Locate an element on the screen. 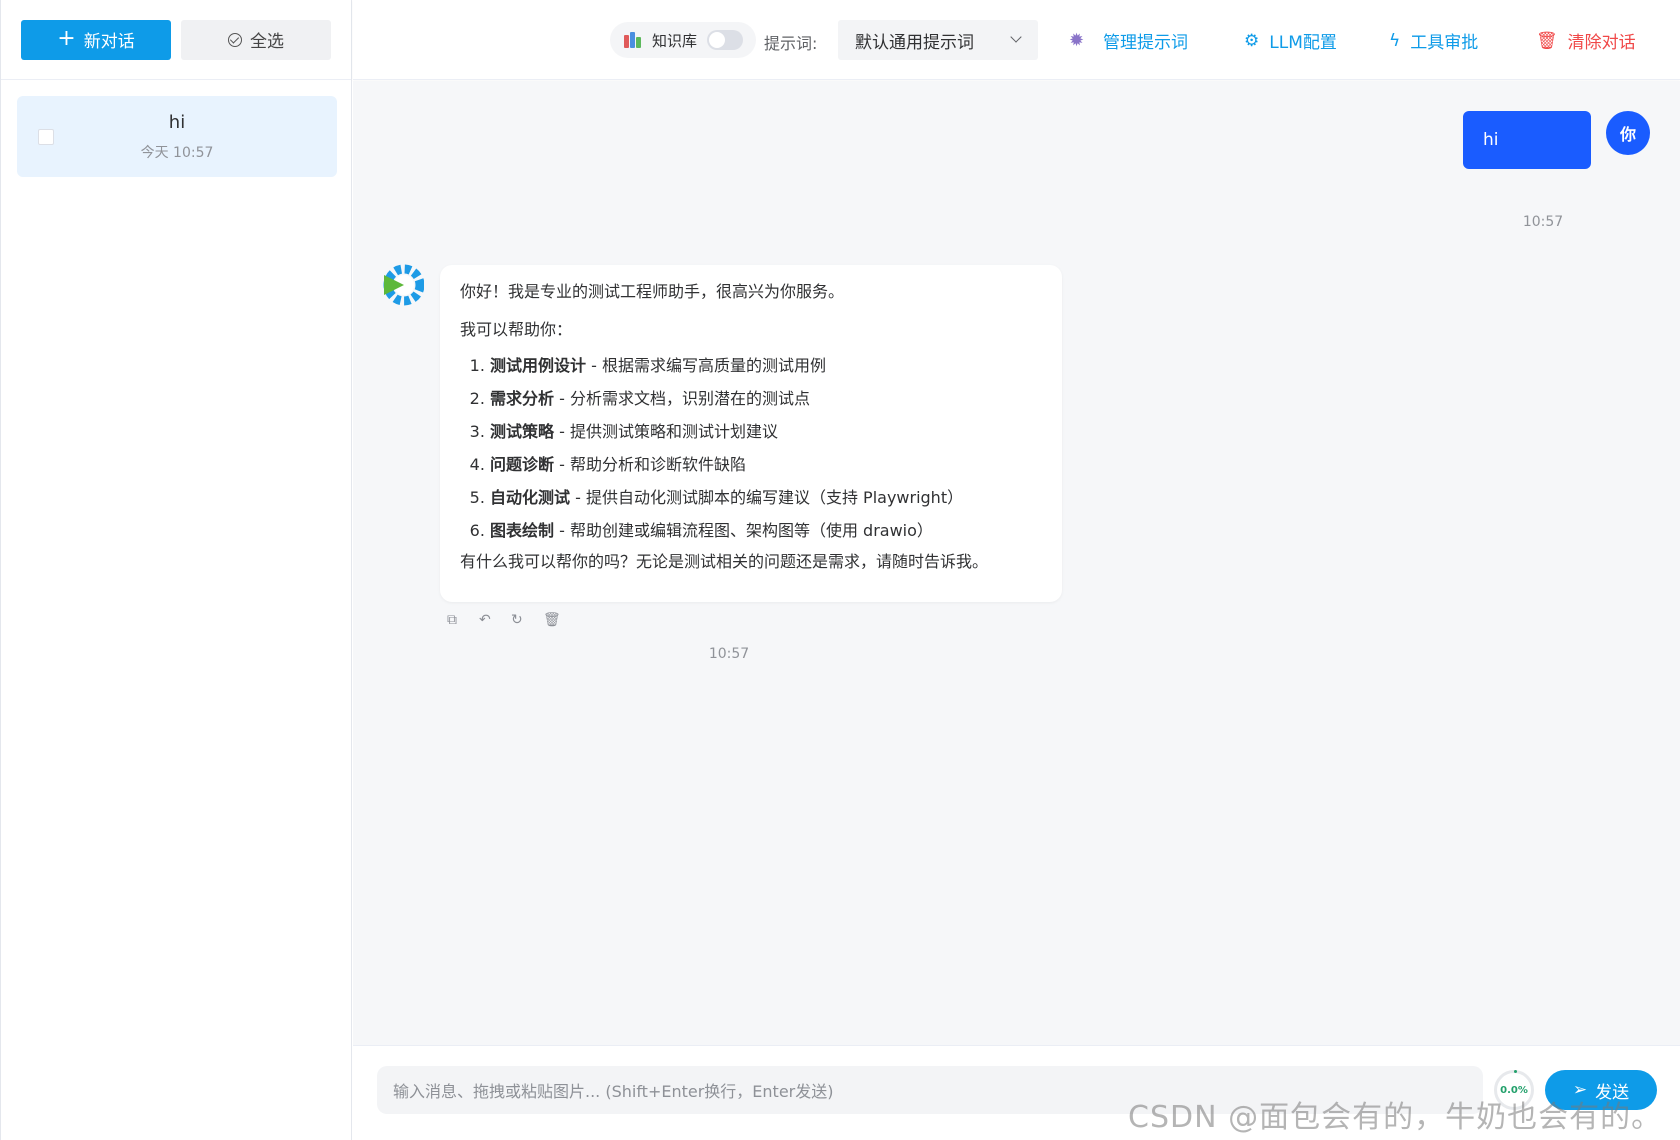 The height and width of the screenshot is (1140, 1680). list-item: 需求分析 - 分析需求文档，识别潜在的测试点 is located at coordinates (766, 399).